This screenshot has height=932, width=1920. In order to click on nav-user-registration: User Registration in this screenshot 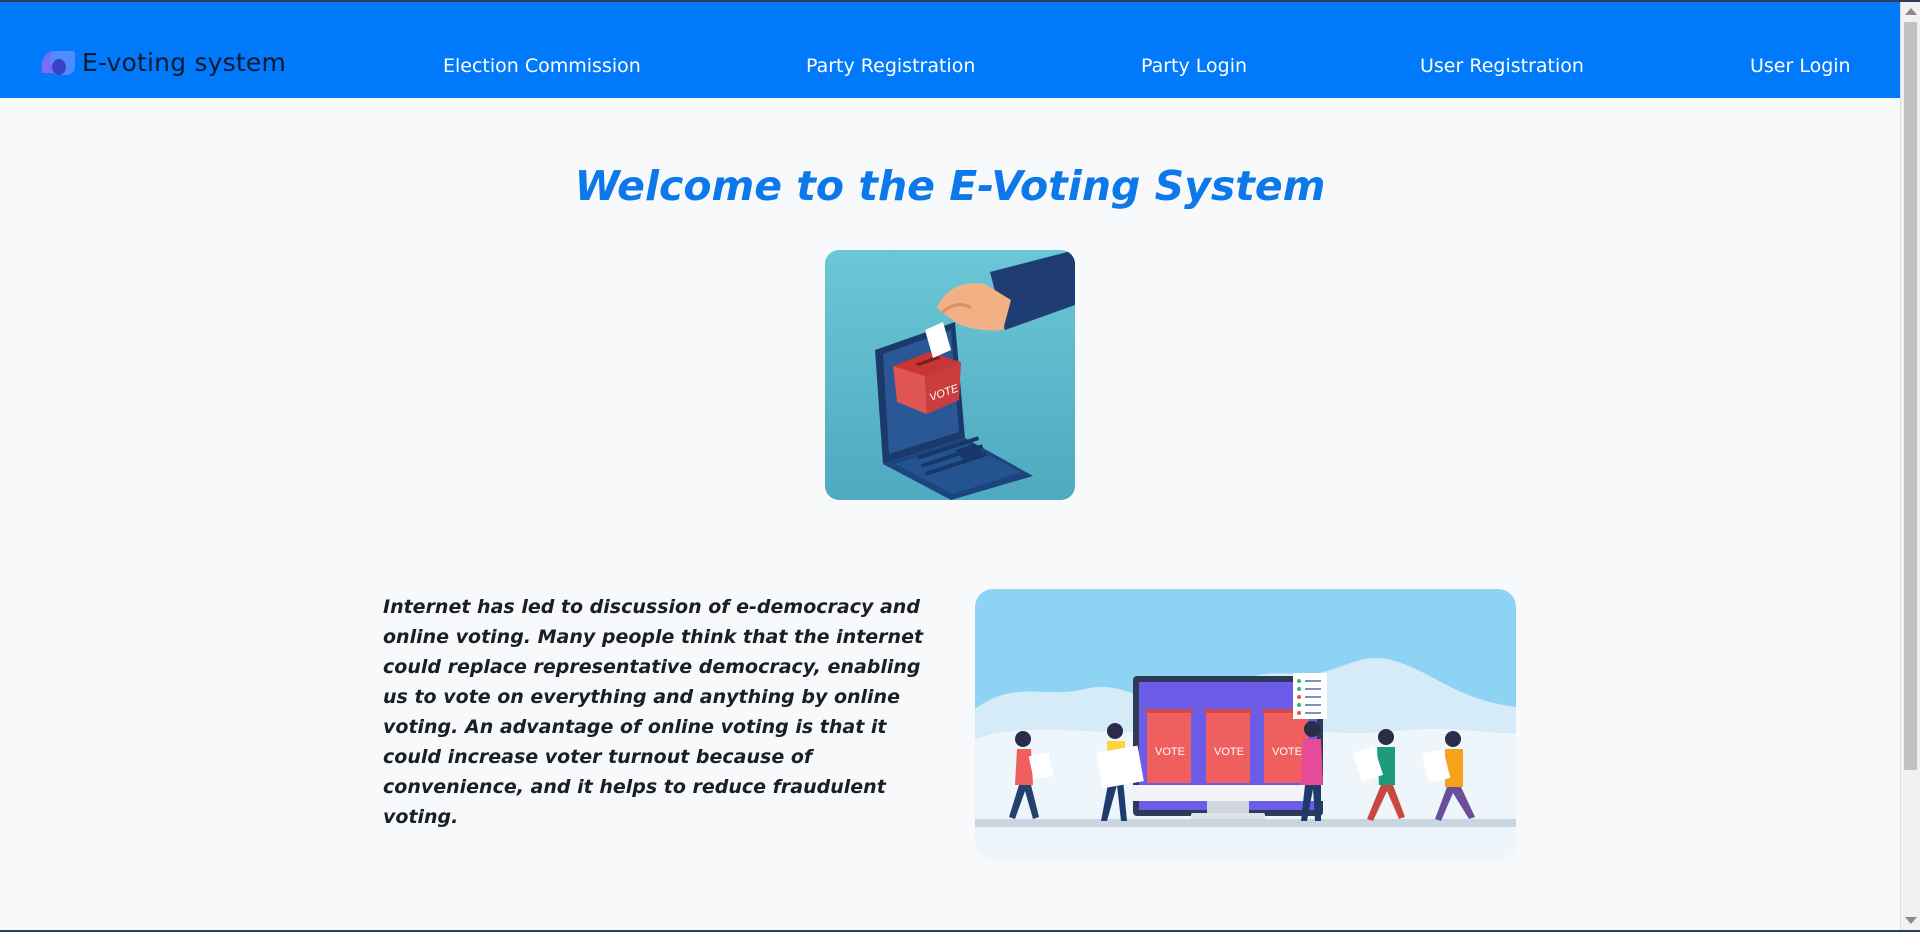, I will do `click(1502, 66)`.